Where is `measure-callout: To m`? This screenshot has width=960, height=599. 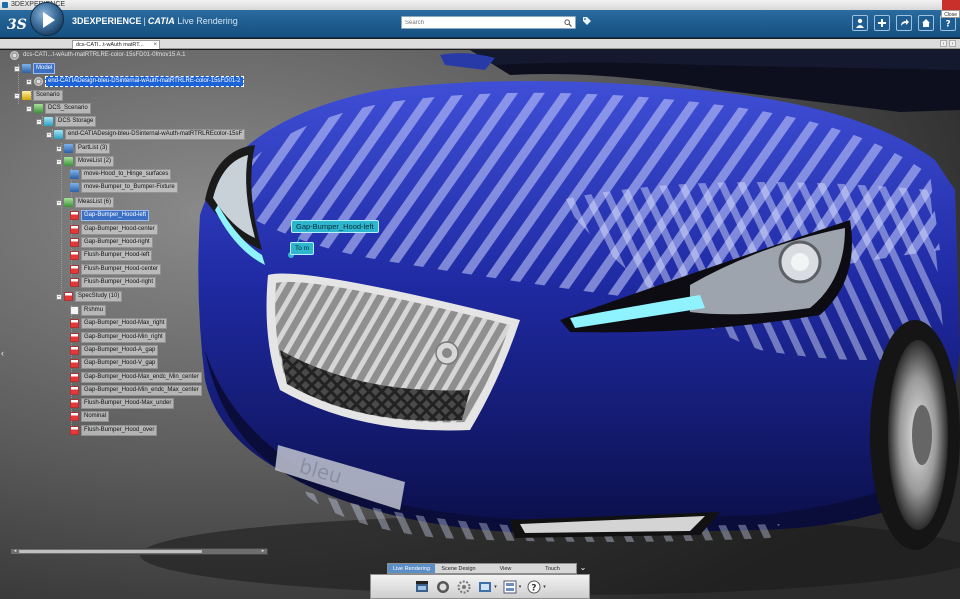
measure-callout: To m is located at coordinates (302, 248).